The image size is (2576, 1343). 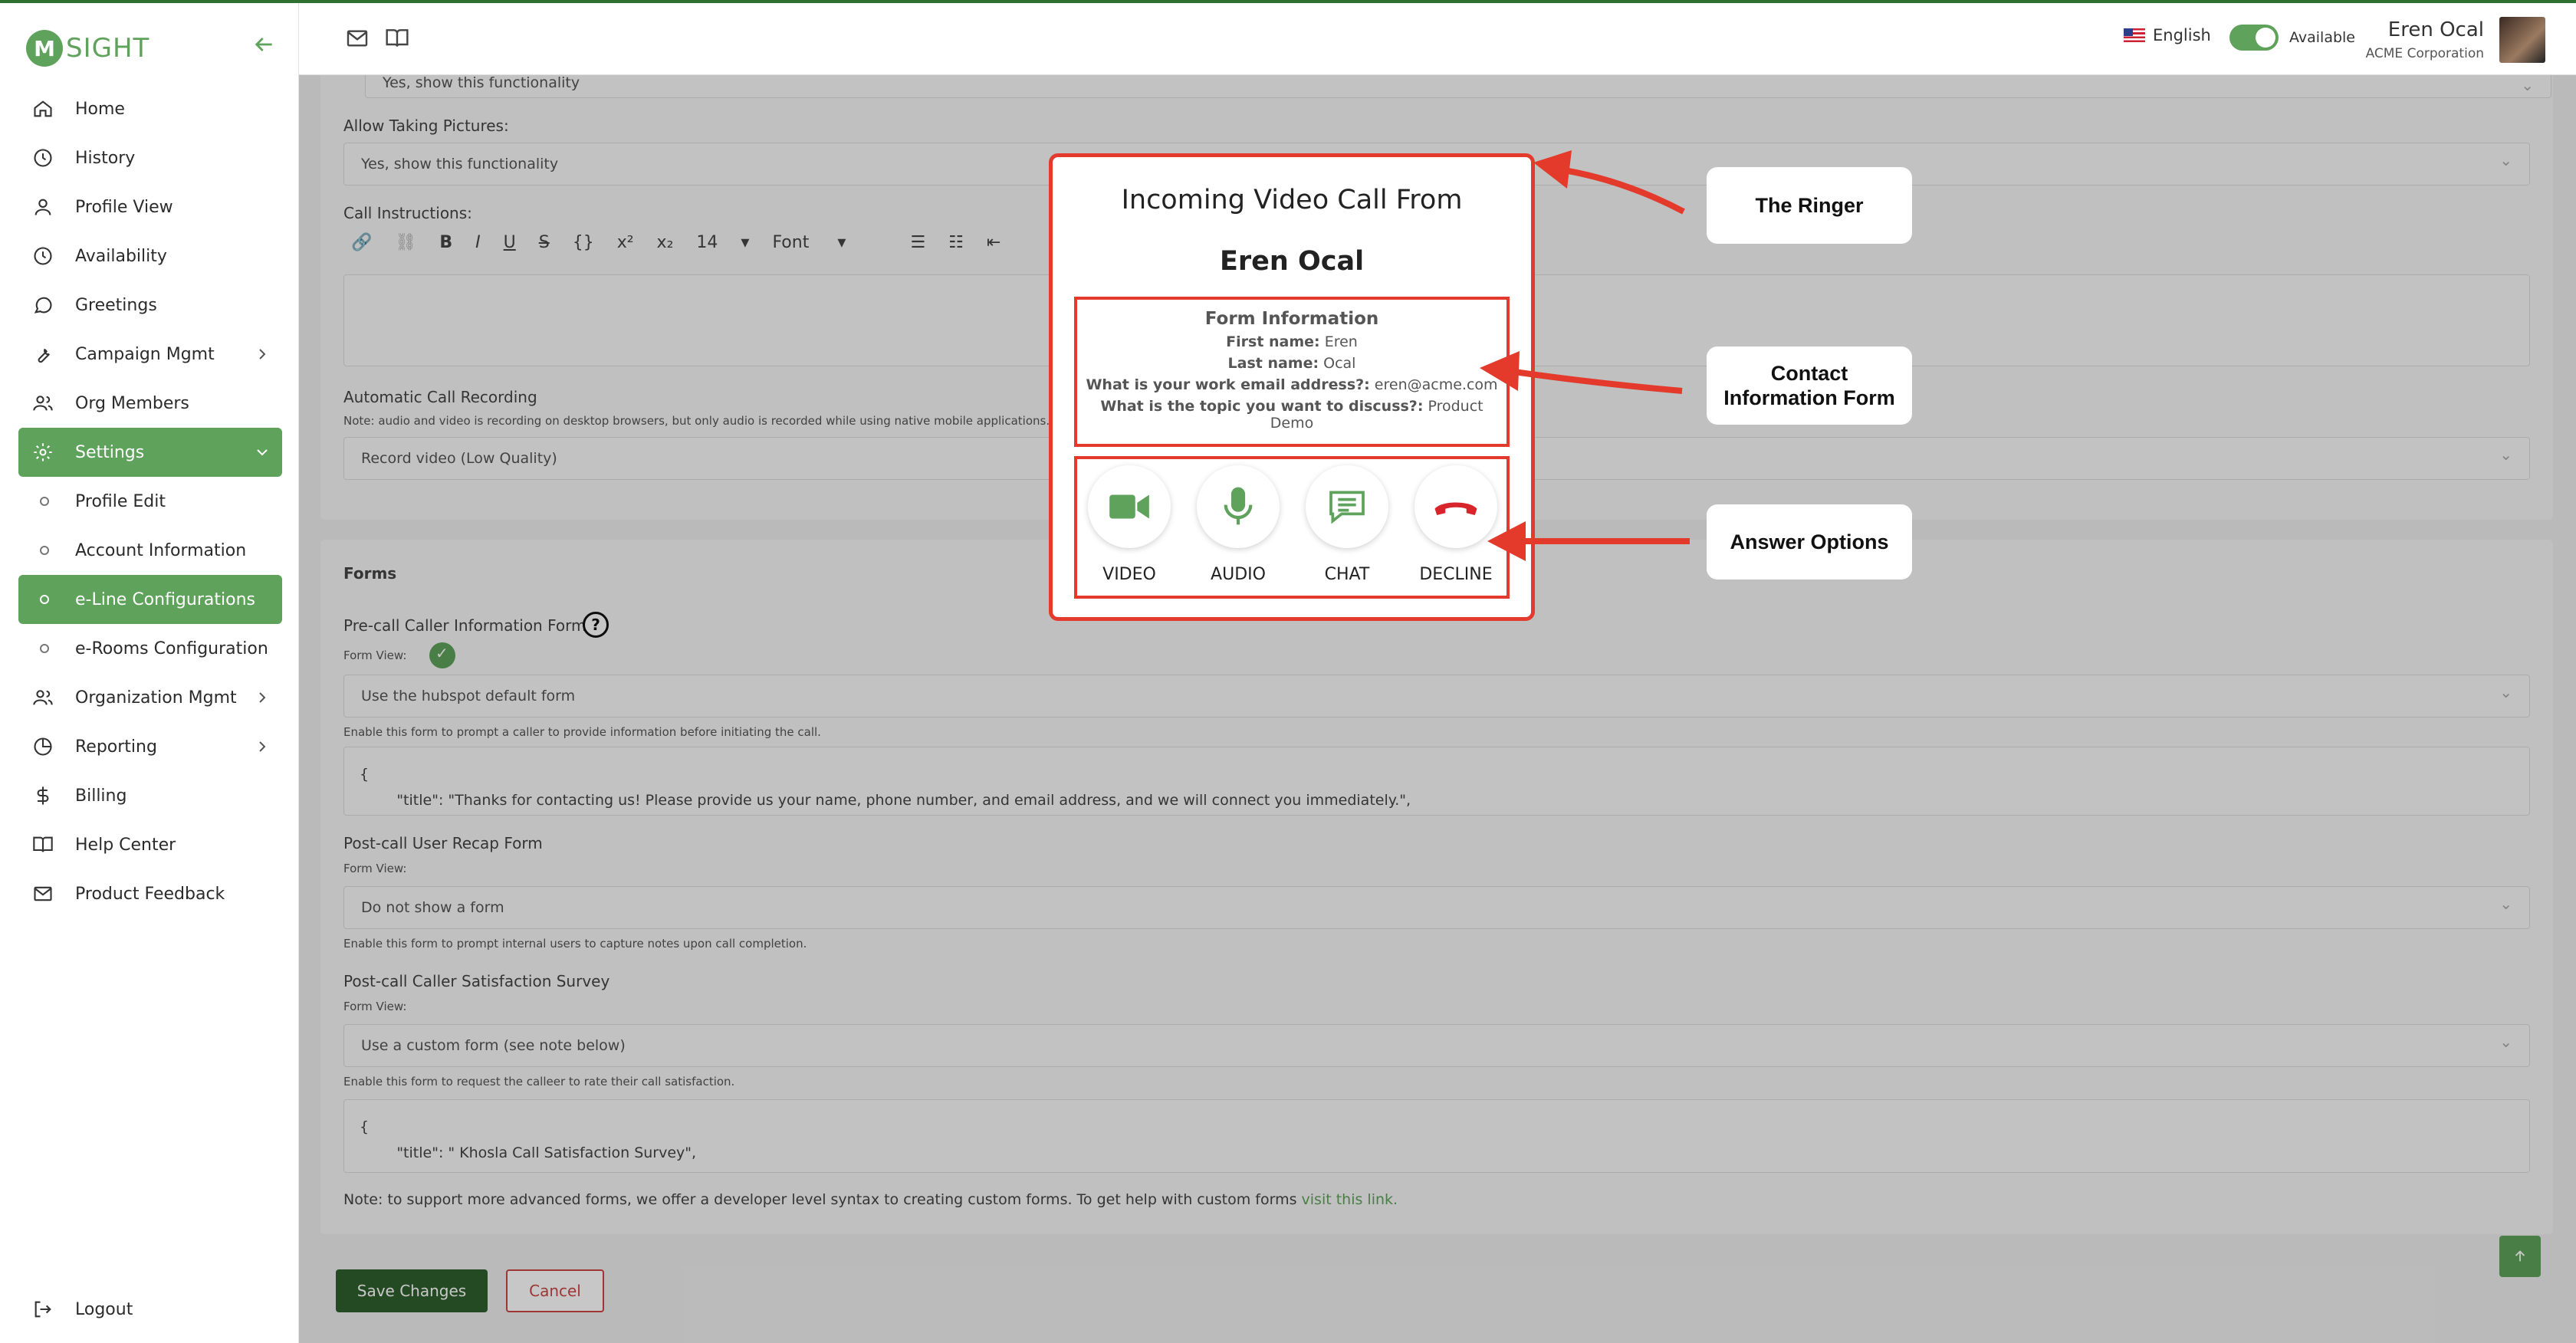 I want to click on logout-button: Logout, so click(x=150, y=1310).